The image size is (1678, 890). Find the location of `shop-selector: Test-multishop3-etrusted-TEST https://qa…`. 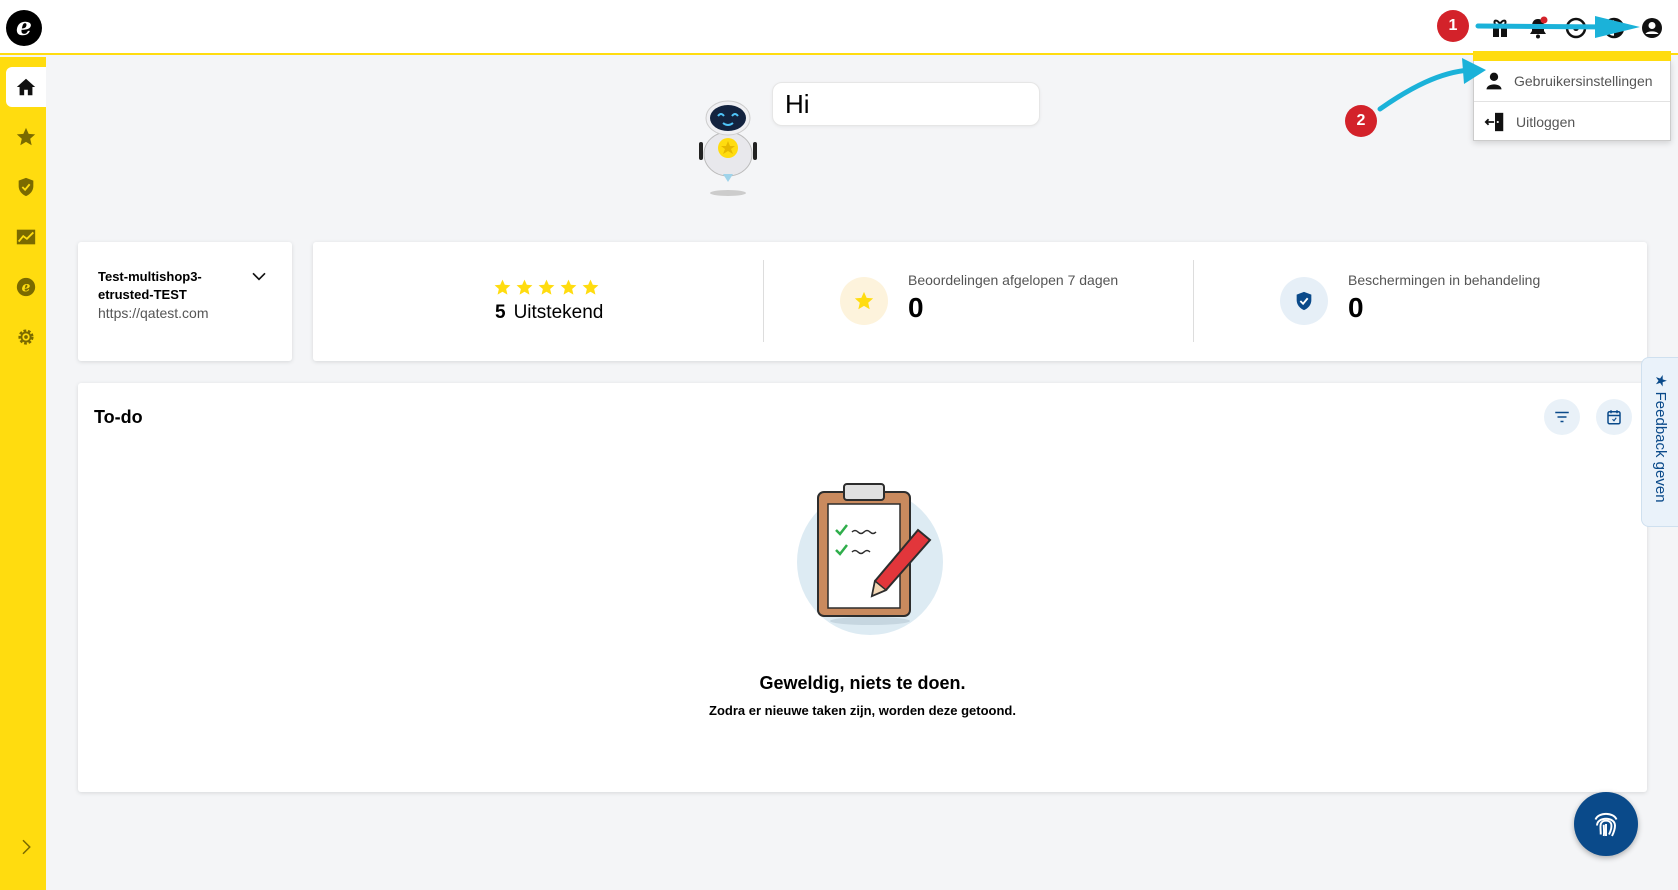

shop-selector: Test-multishop3-etrusted-TEST https://qa… is located at coordinates (185, 301).